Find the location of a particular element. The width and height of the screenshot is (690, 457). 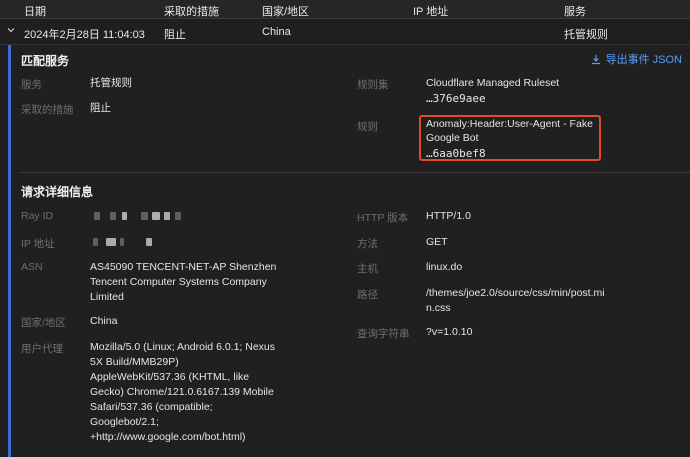

event-service: 托管规则 is located at coordinates (586, 35).